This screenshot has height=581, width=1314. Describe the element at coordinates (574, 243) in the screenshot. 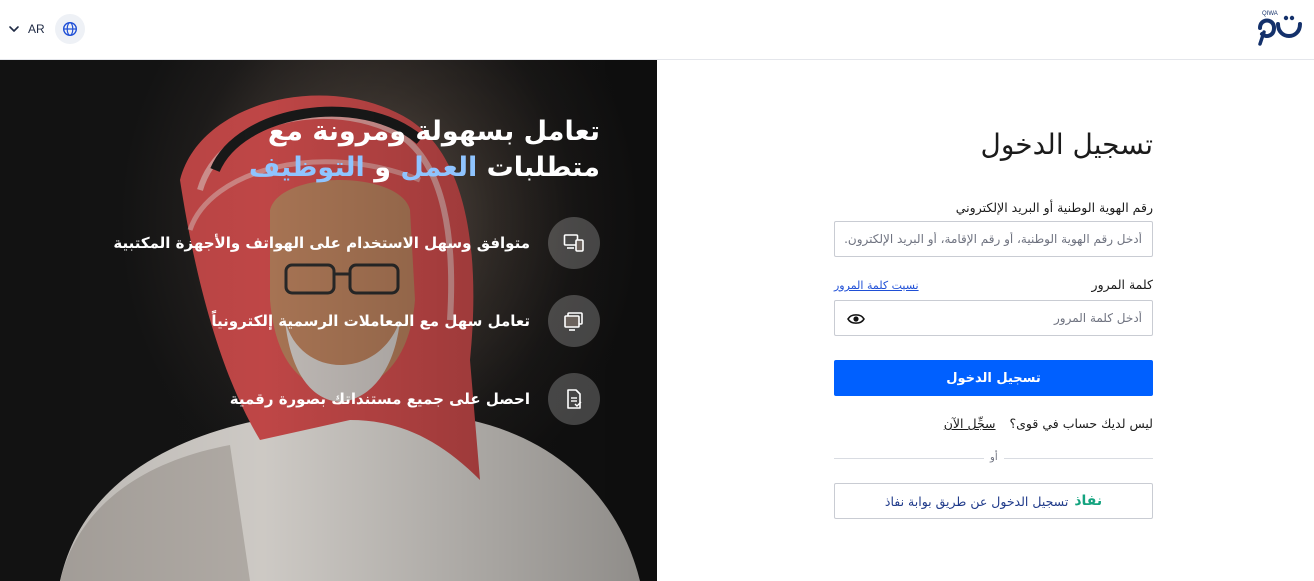

I see `devices-icon` at that location.